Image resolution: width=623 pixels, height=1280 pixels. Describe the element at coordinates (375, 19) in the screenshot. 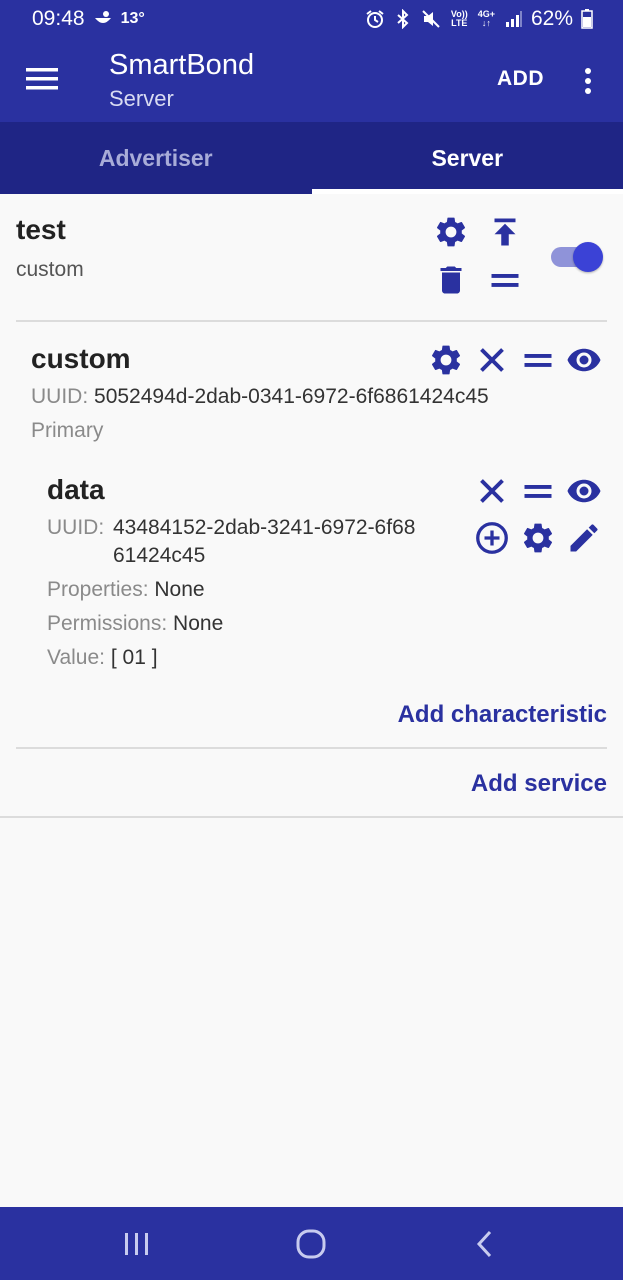

I see `alarm-icon` at that location.